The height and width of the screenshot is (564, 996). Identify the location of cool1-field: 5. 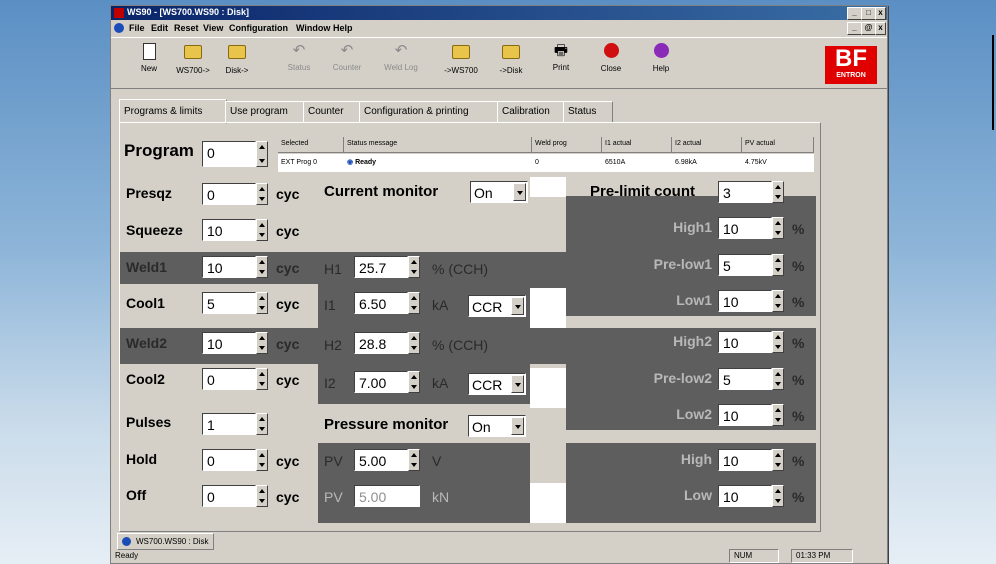
(229, 303).